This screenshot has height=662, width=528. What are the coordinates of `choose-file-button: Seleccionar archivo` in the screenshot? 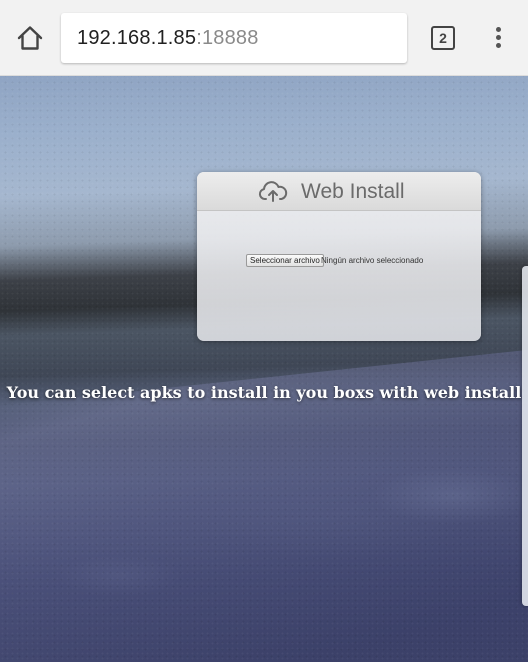 It's located at (285, 260).